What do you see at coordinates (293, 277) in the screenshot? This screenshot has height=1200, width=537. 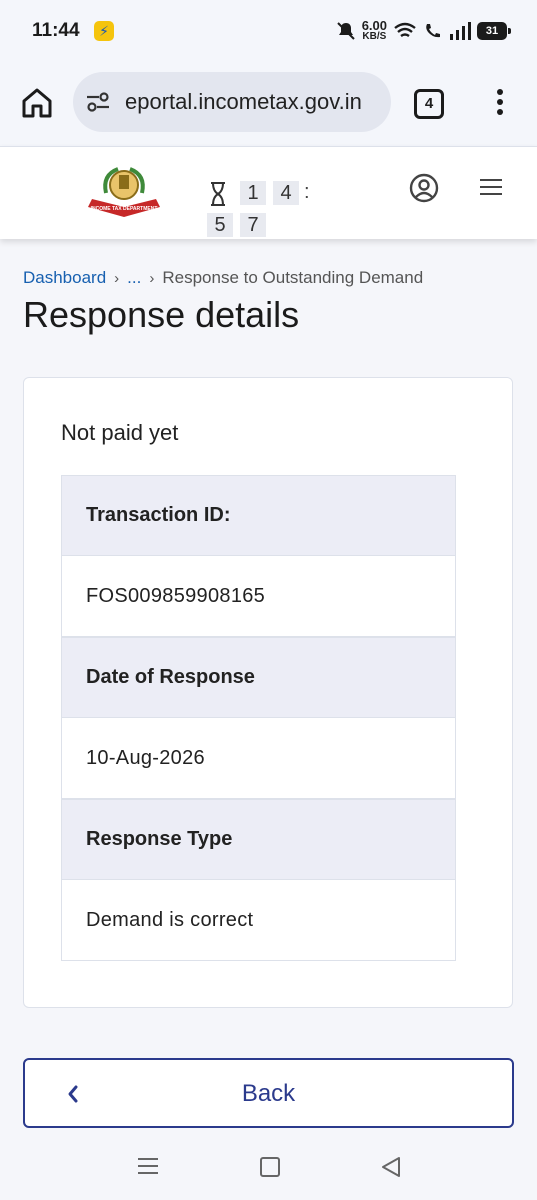 I see `breadcrumb-current: Response to Outstanding Demand` at bounding box center [293, 277].